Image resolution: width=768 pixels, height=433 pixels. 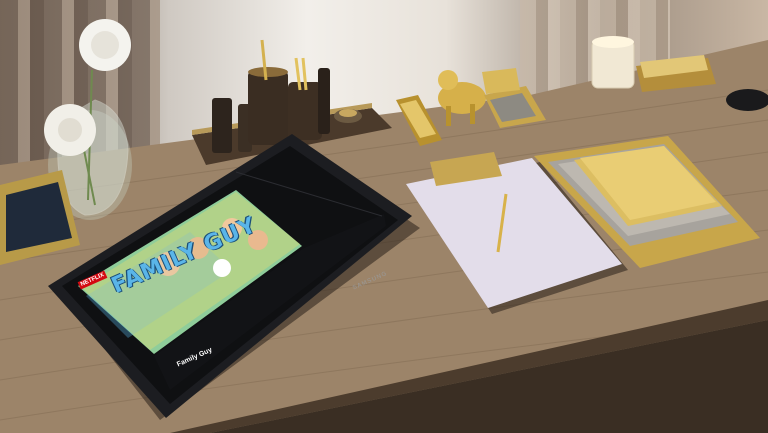 I want to click on wireless-charger, so click(x=747, y=100).